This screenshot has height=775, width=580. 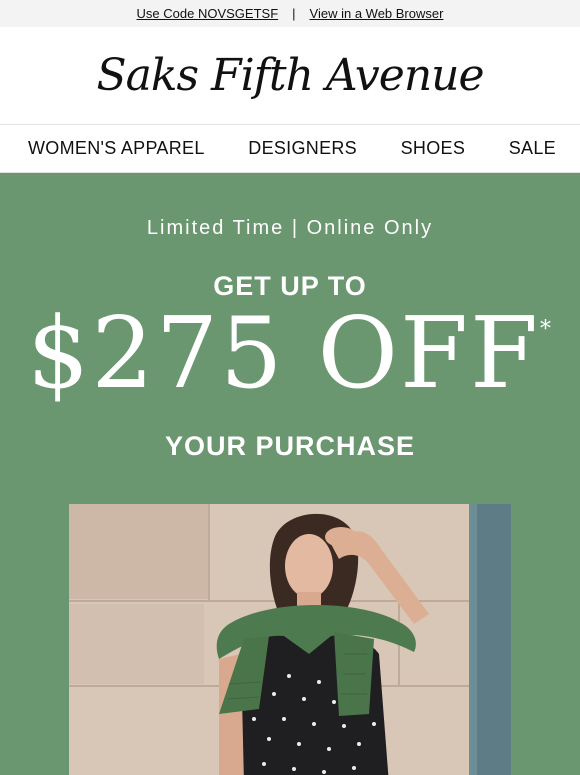 What do you see at coordinates (532, 148) in the screenshot?
I see `nav-item-sale: SALE` at bounding box center [532, 148].